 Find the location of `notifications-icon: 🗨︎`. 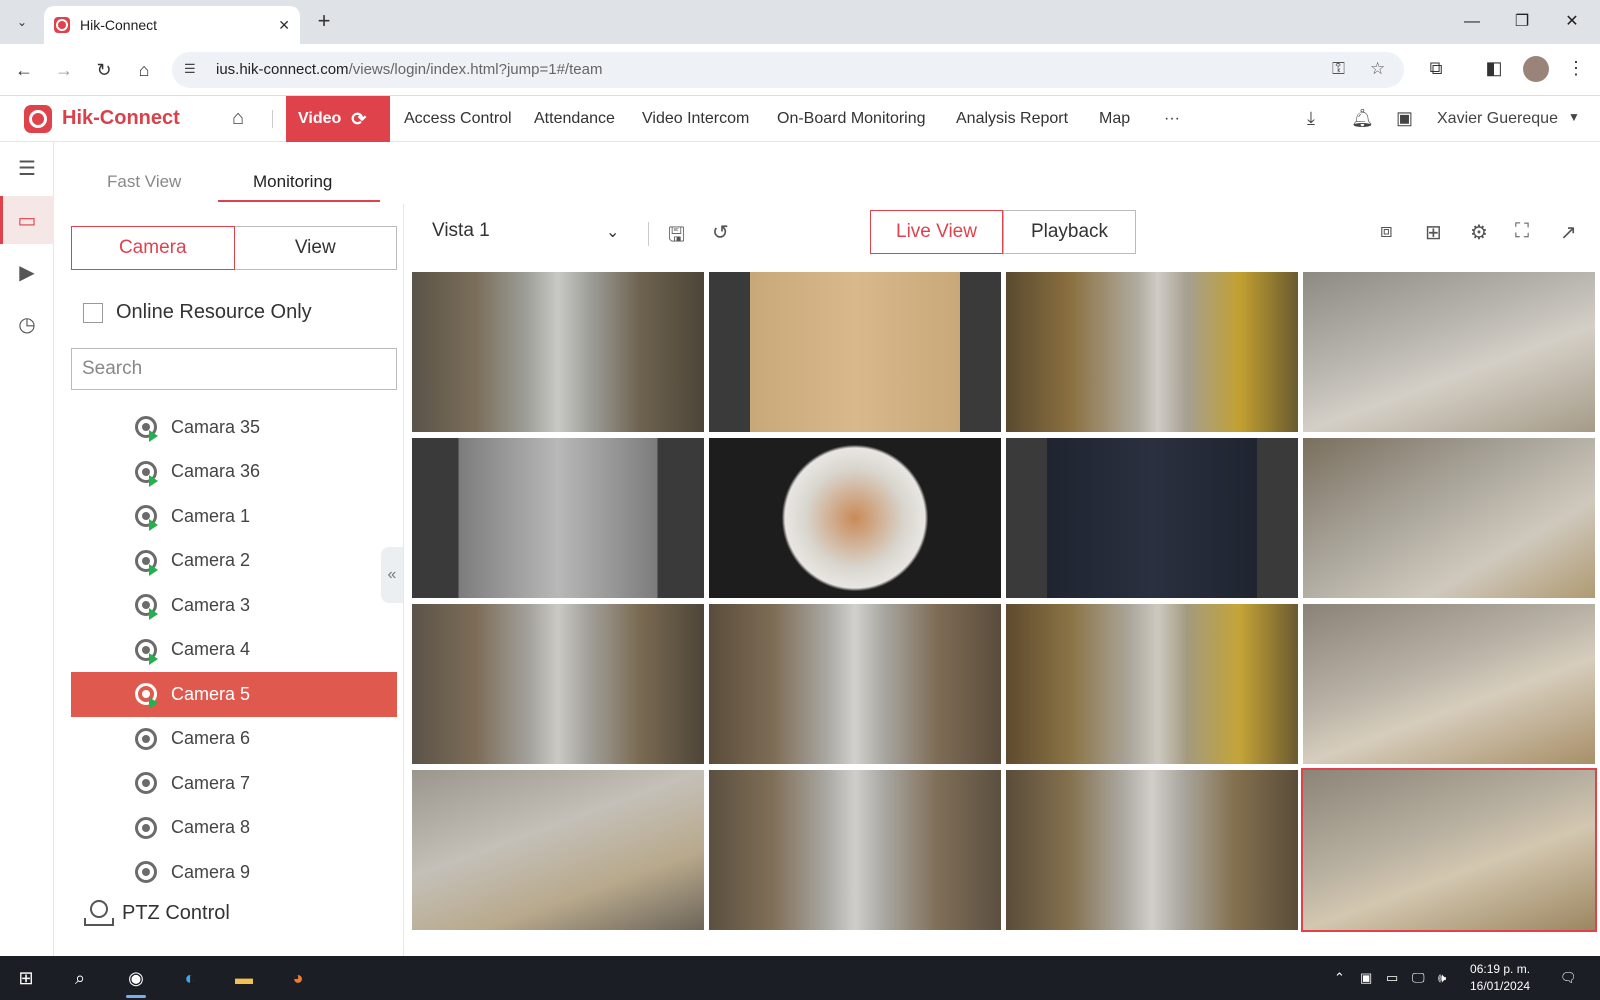

notifications-icon: 🗨︎ is located at coordinates (1568, 978).